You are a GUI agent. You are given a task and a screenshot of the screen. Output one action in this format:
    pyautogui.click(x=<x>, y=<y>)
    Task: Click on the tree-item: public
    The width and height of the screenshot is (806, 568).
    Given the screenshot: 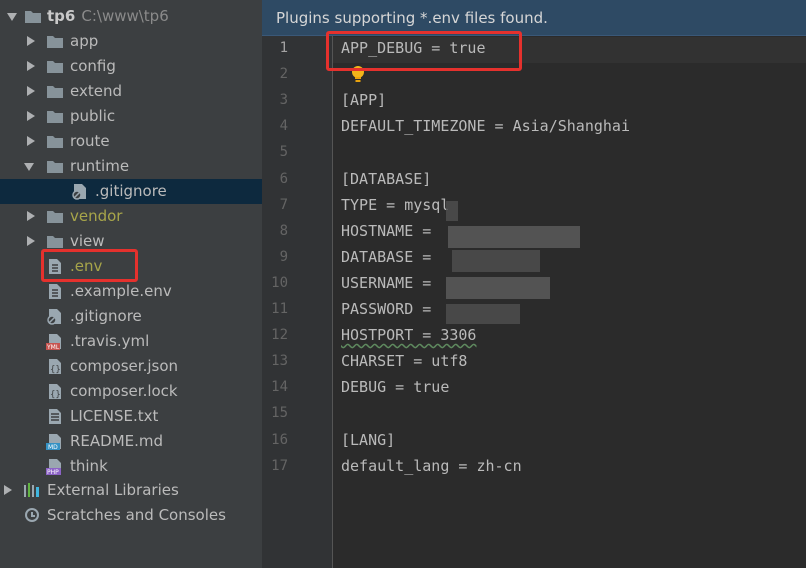 What is the action you would take?
    pyautogui.click(x=131, y=116)
    